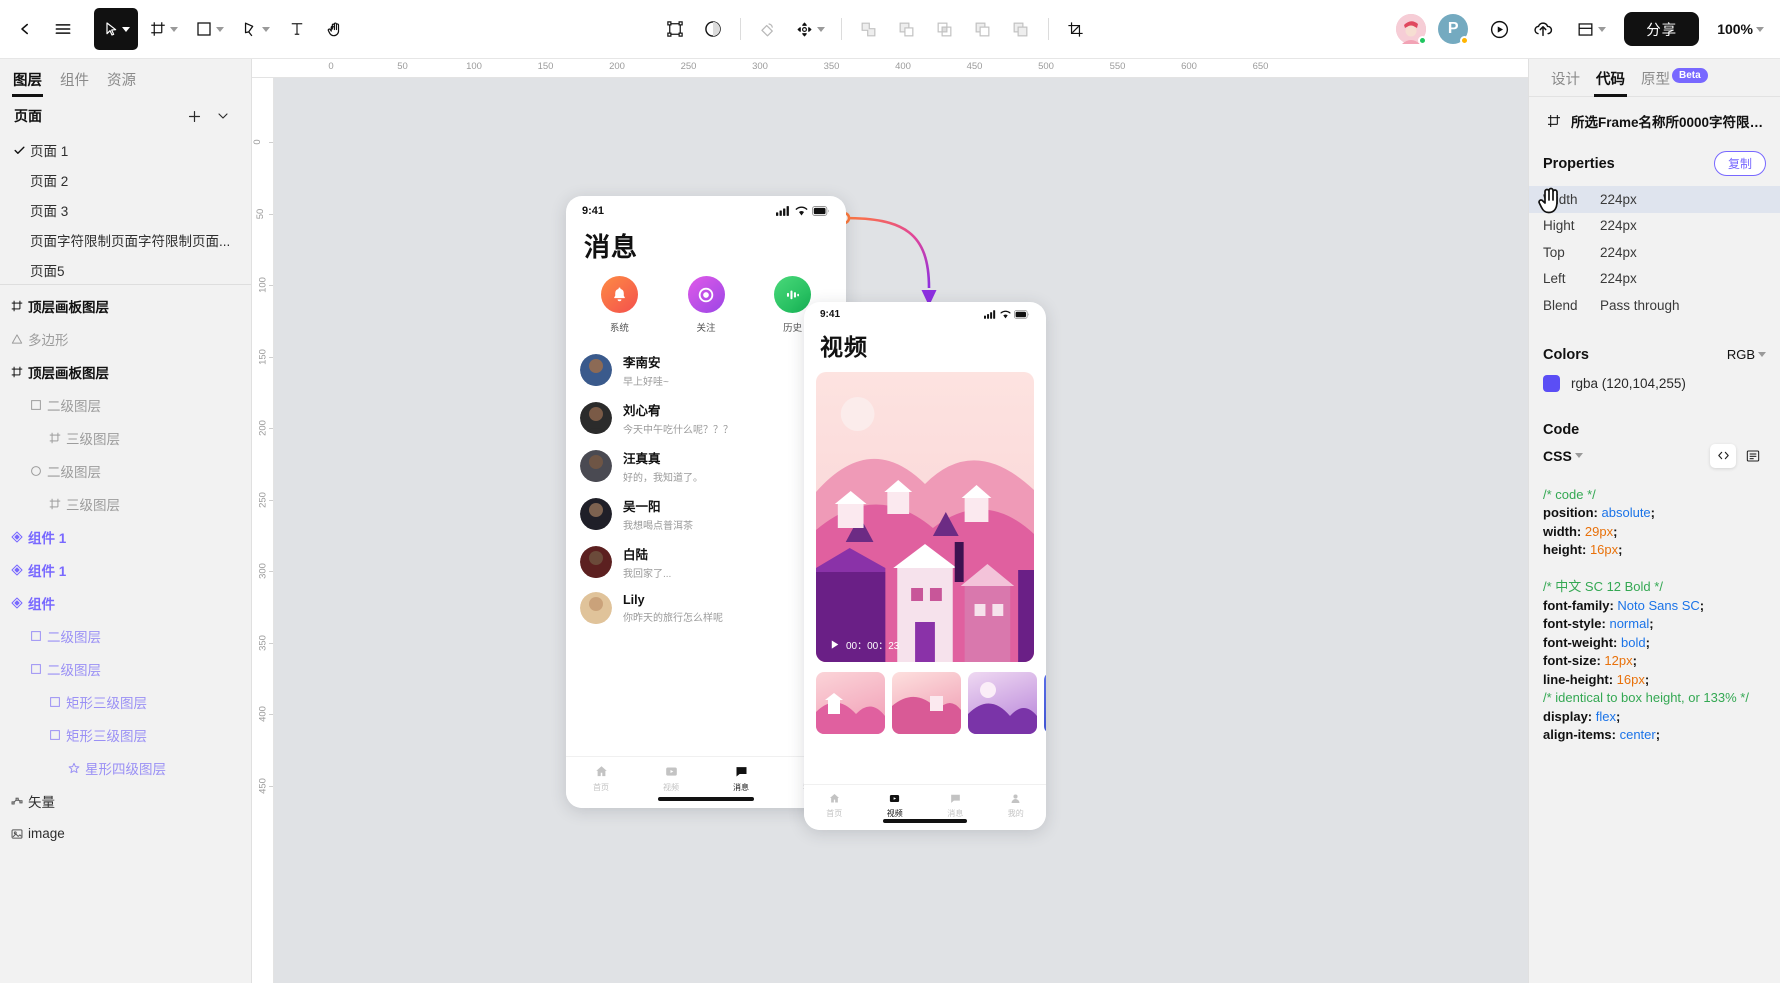  Describe the element at coordinates (925, 517) in the screenshot. I see `video-preview-card: 00：00：23` at that location.